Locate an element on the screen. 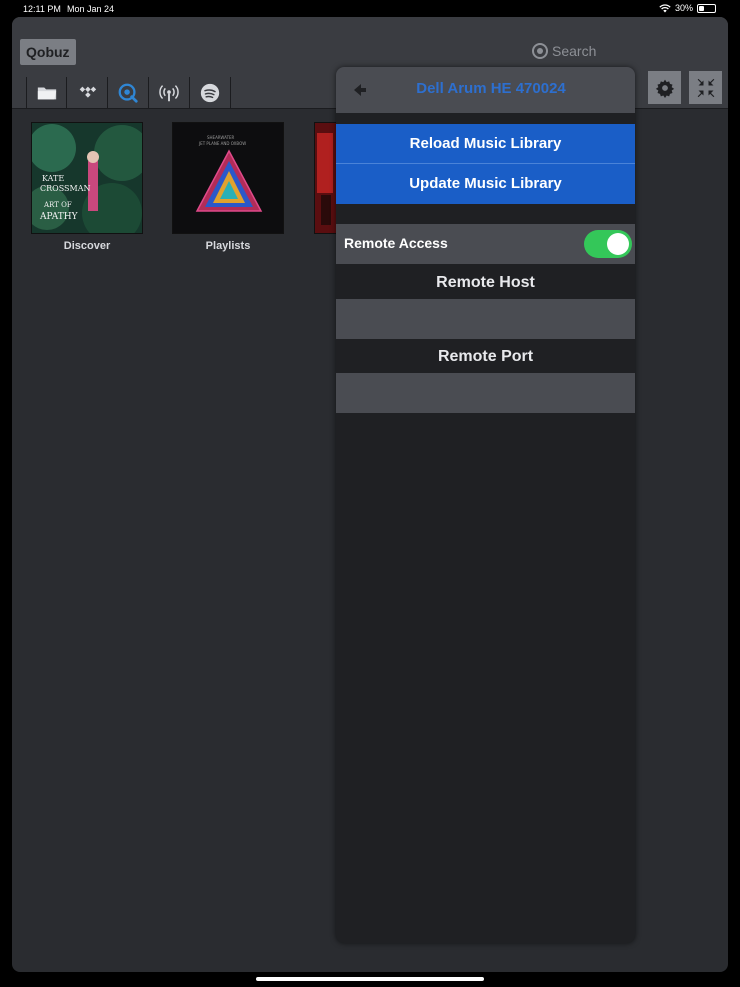 Image resolution: width=740 pixels, height=987 pixels. tab-radio is located at coordinates (169, 93).